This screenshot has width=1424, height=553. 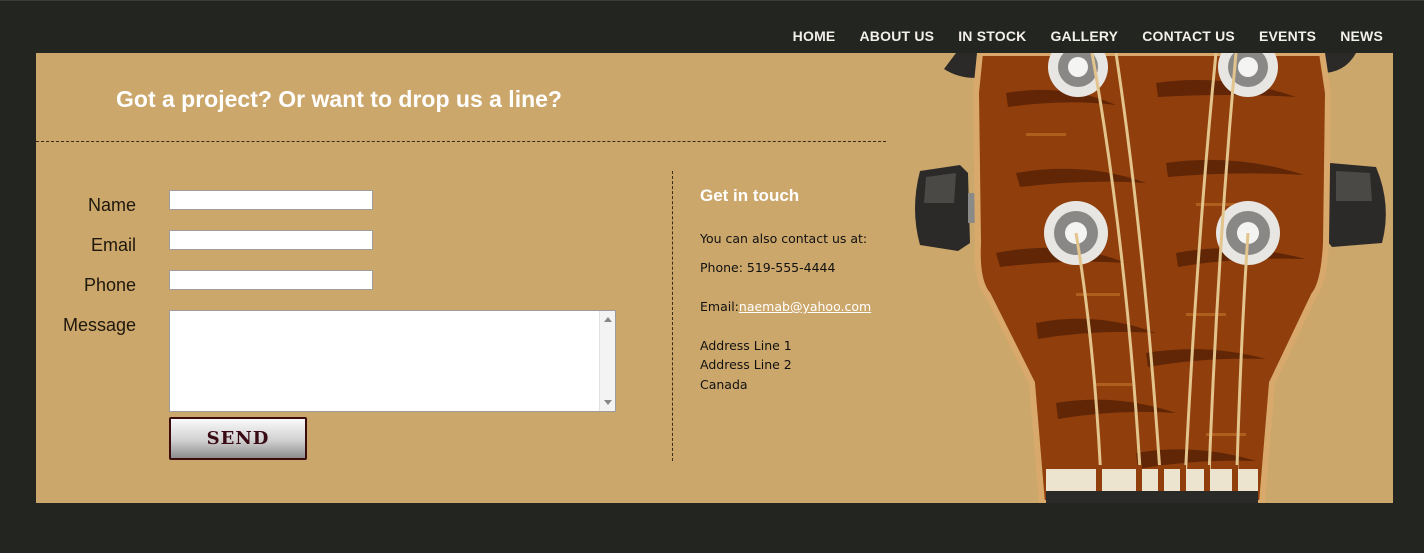 What do you see at coordinates (992, 36) in the screenshot?
I see `nav-in-stock: IN STOCK` at bounding box center [992, 36].